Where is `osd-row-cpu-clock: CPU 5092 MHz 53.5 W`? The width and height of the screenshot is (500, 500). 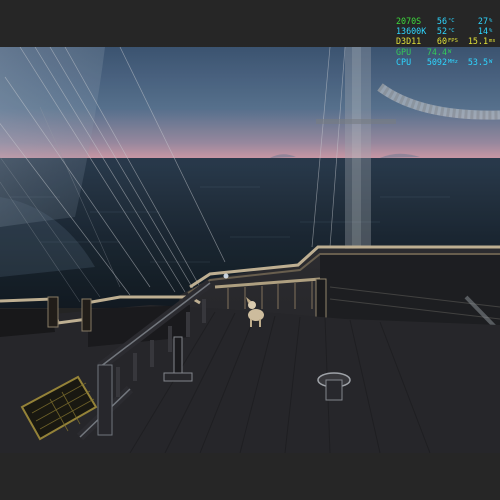 osd-row-cpu-clock: CPU 5092 MHz 53.5 W is located at coordinates (445, 62).